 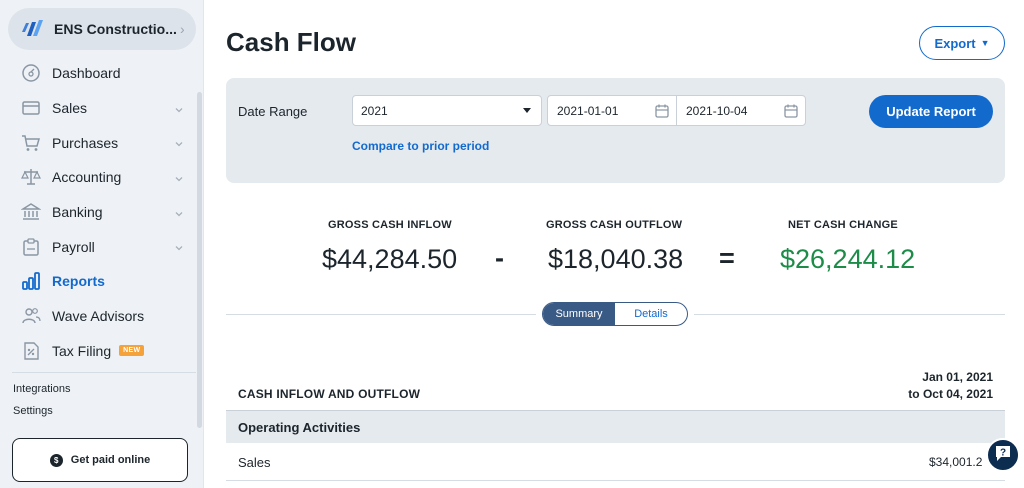 I want to click on business-switcher: ENS Constructio... ›, so click(x=102, y=29).